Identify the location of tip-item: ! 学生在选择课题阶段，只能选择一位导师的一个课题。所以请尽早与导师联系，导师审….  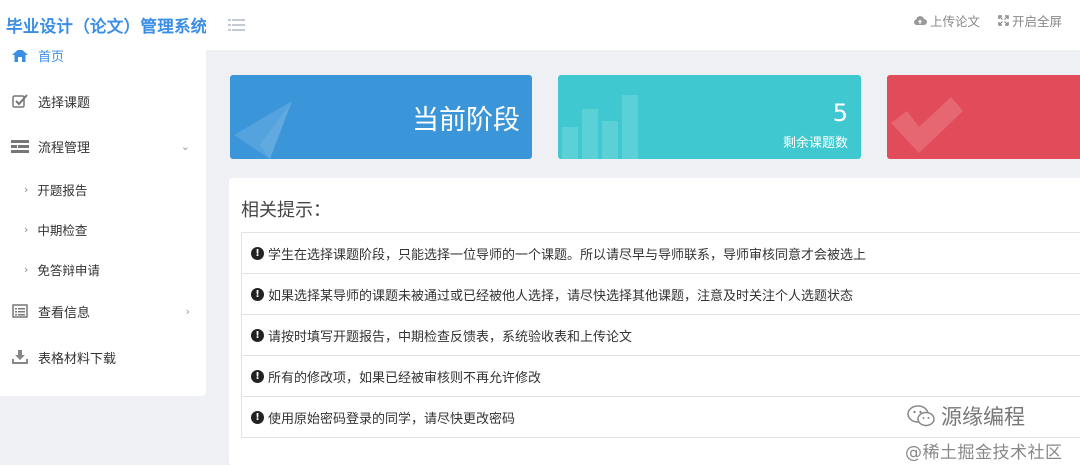
(661, 253).